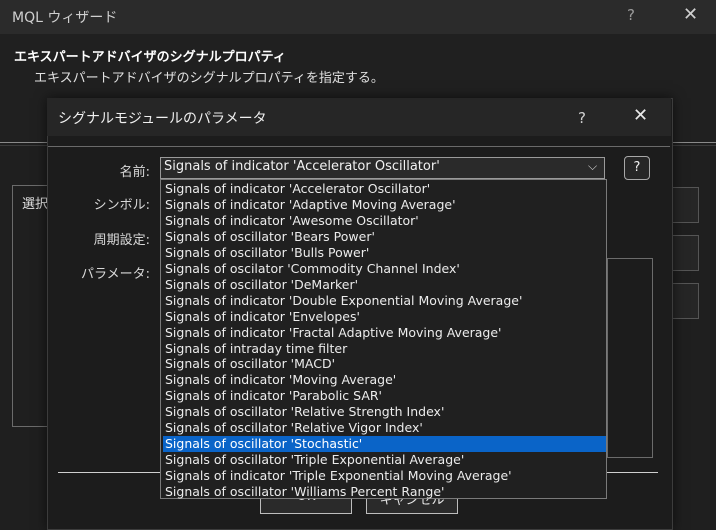 The width and height of the screenshot is (716, 530). What do you see at coordinates (35, 204) in the screenshot?
I see `wizard-selected-label: 選択` at bounding box center [35, 204].